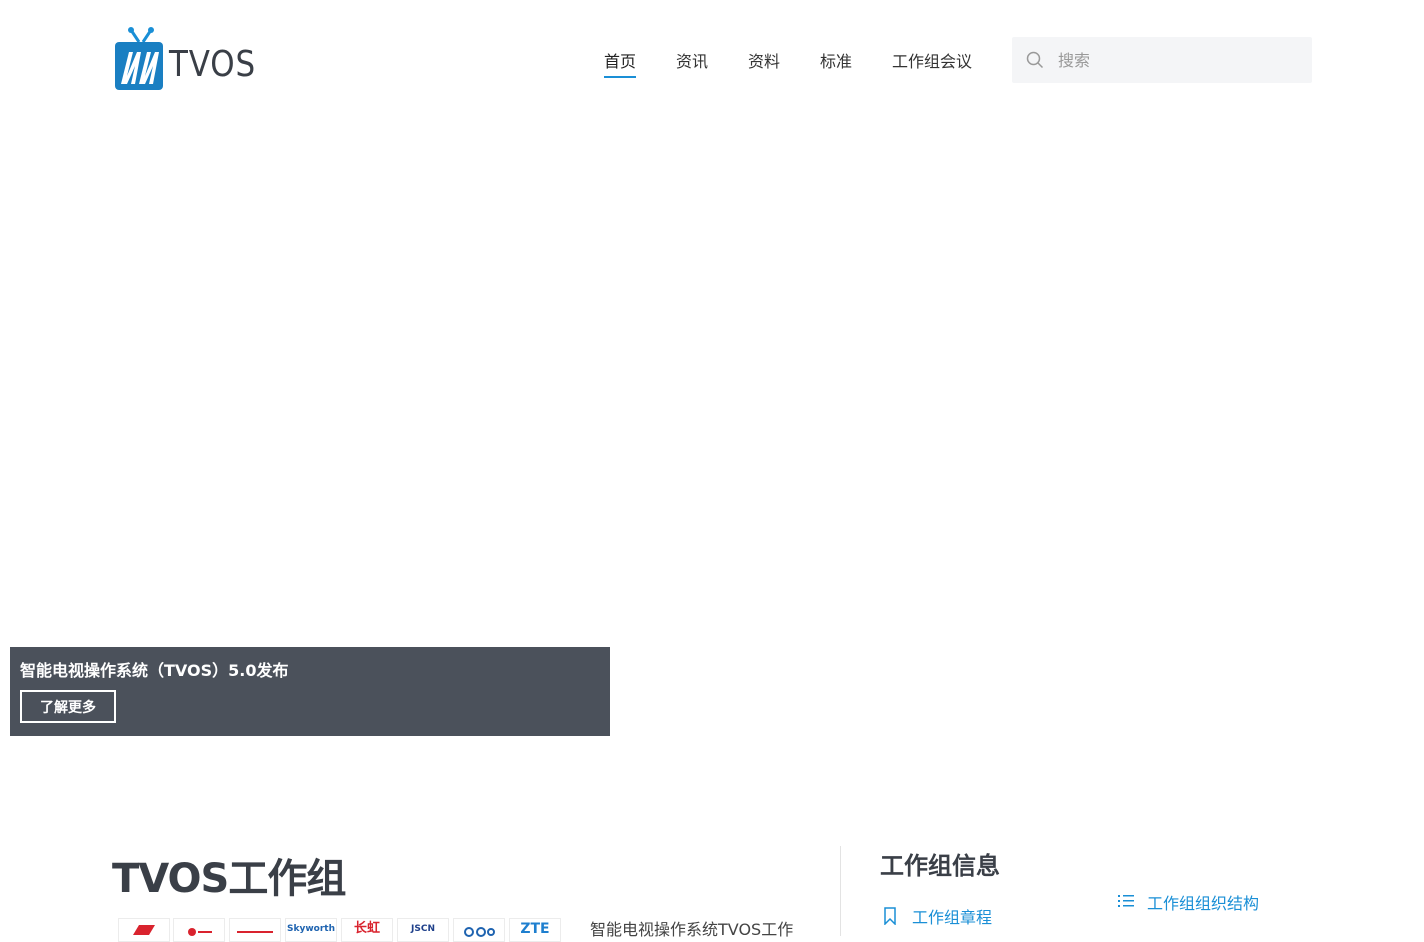  I want to click on search-box, so click(1162, 60).